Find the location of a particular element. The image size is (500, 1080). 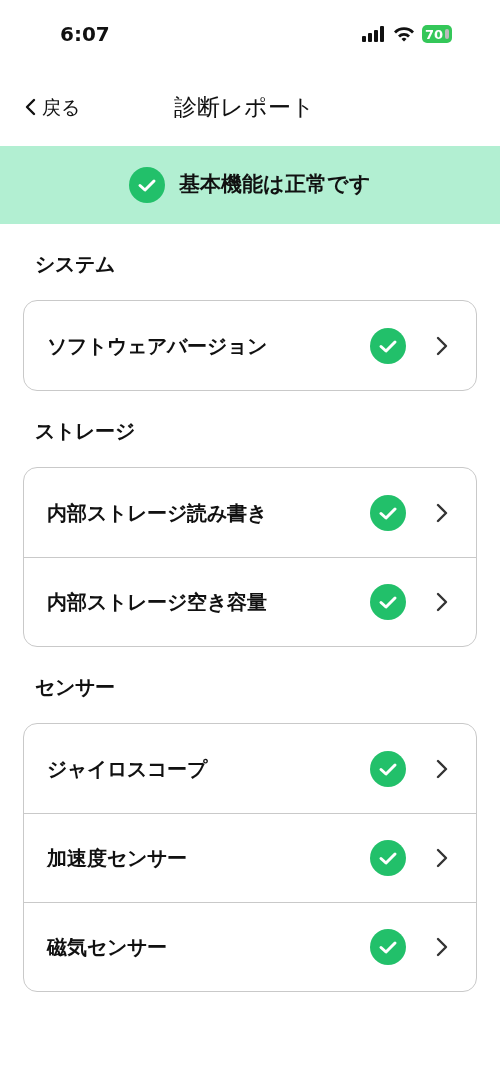

list-row: 内部ストレージ読み書き is located at coordinates (250, 512).